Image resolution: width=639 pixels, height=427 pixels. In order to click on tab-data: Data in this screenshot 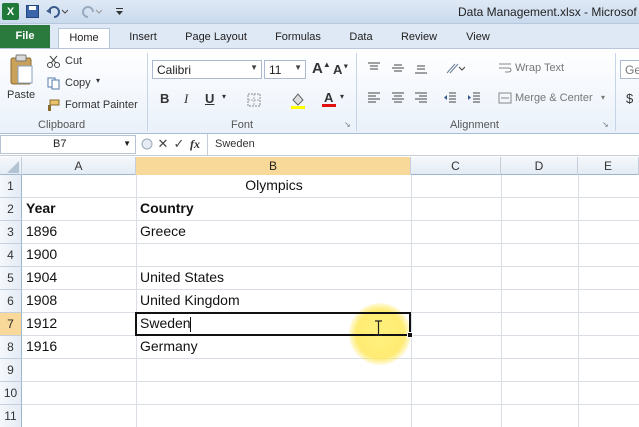, I will do `click(361, 38)`.